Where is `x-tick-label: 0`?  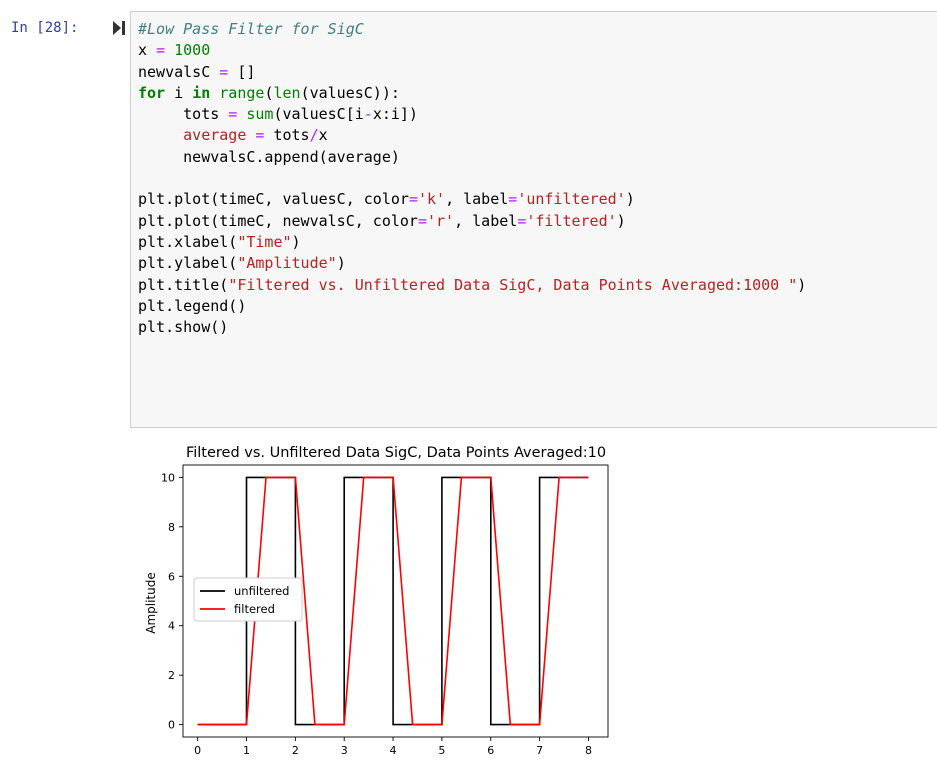 x-tick-label: 0 is located at coordinates (197, 750).